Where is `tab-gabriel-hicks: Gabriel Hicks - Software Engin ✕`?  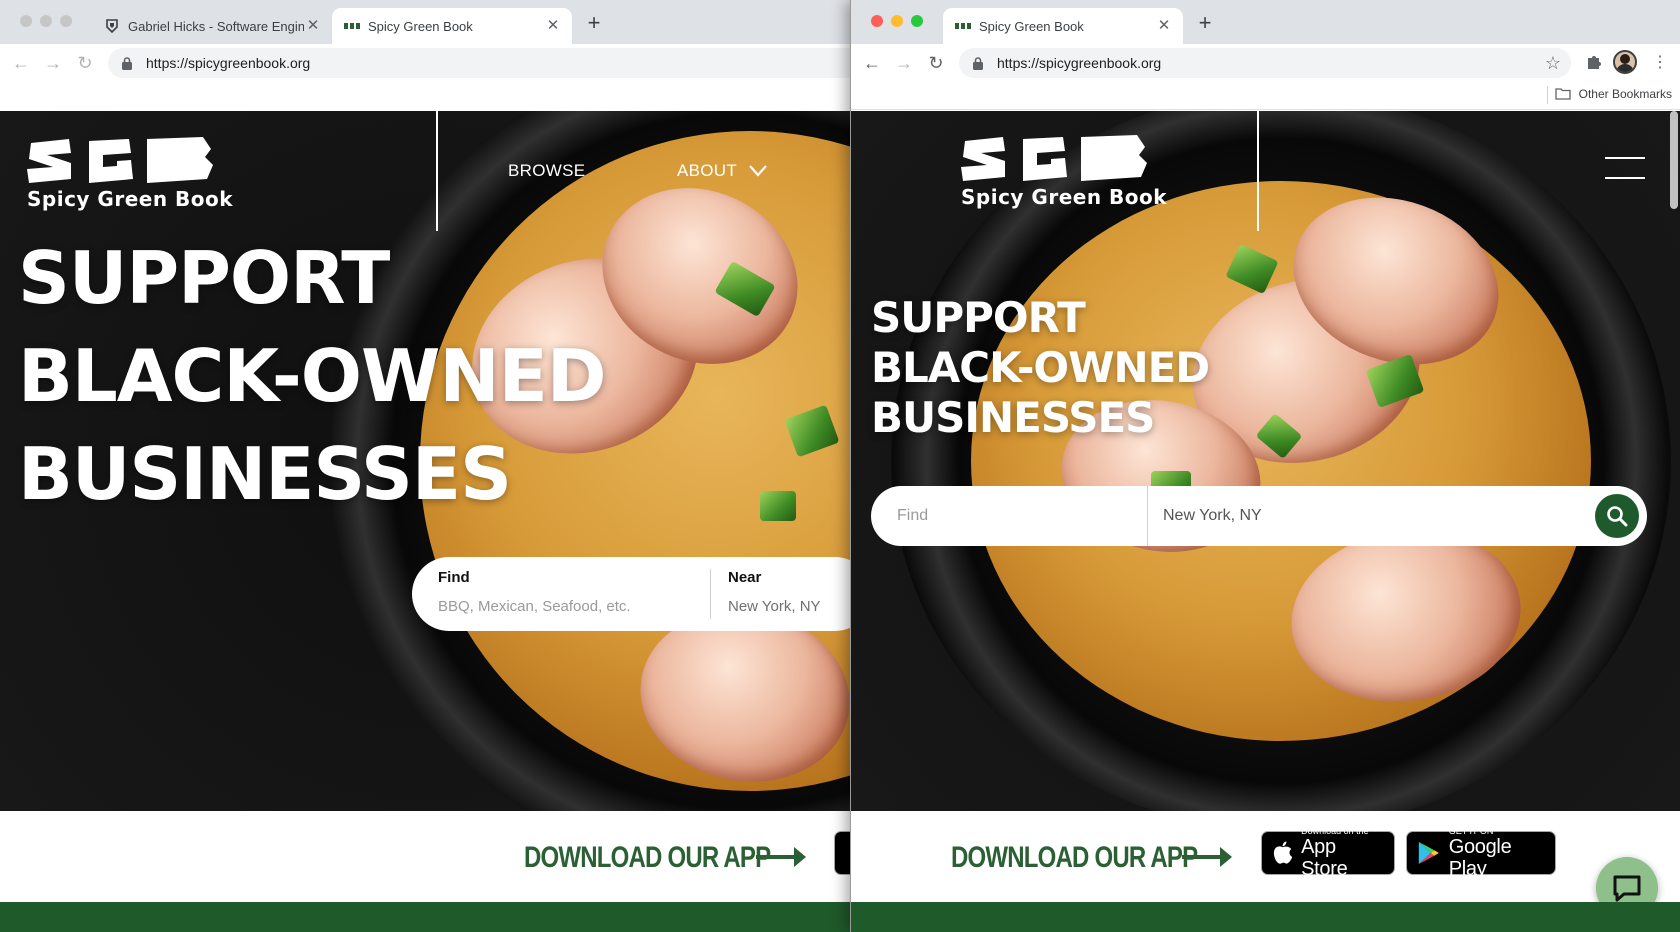 tab-gabriel-hicks: Gabriel Hicks - Software Engin ✕ is located at coordinates (212, 26).